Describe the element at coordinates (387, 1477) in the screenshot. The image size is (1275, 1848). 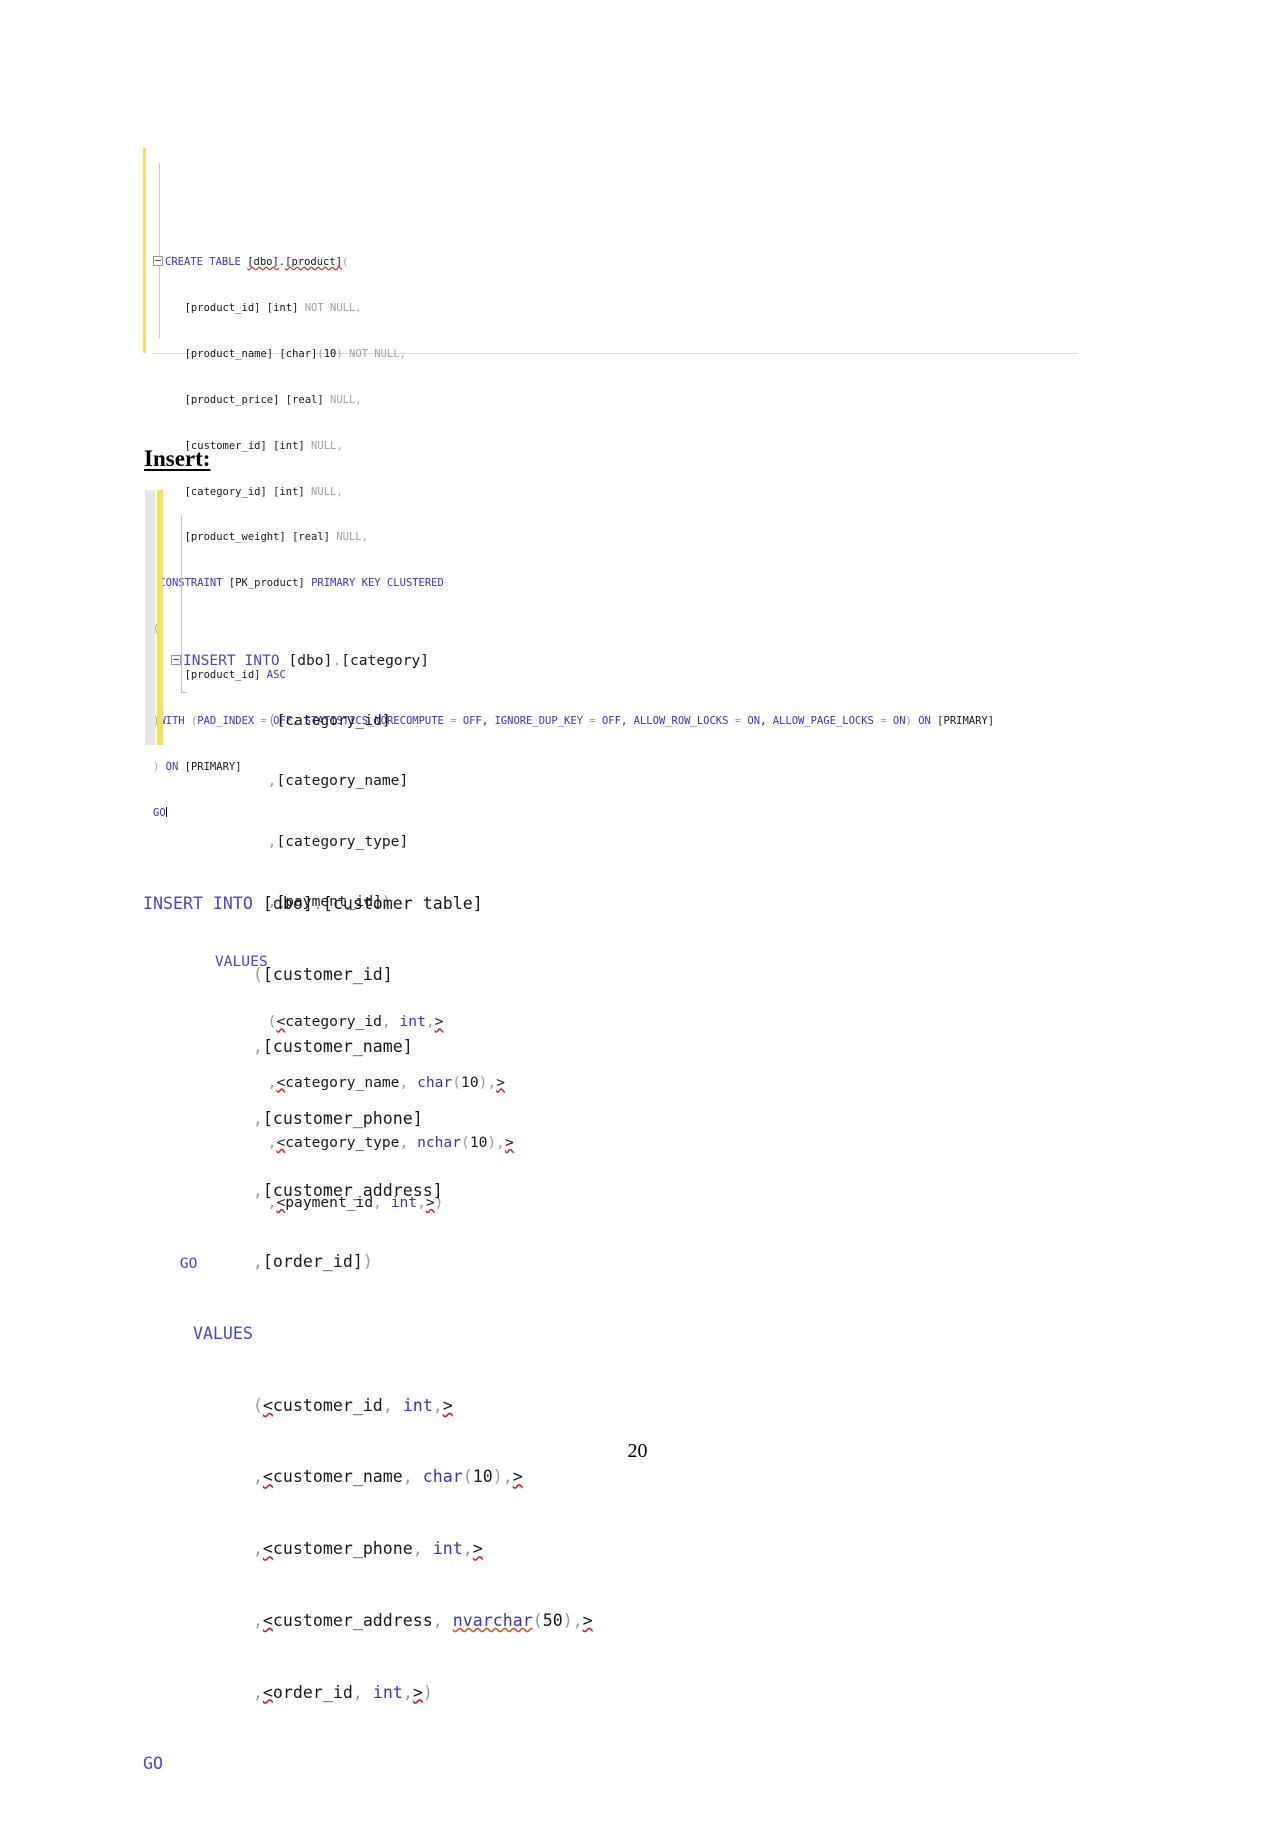
I see `code-line: ,<customer_name, char(10),>` at that location.